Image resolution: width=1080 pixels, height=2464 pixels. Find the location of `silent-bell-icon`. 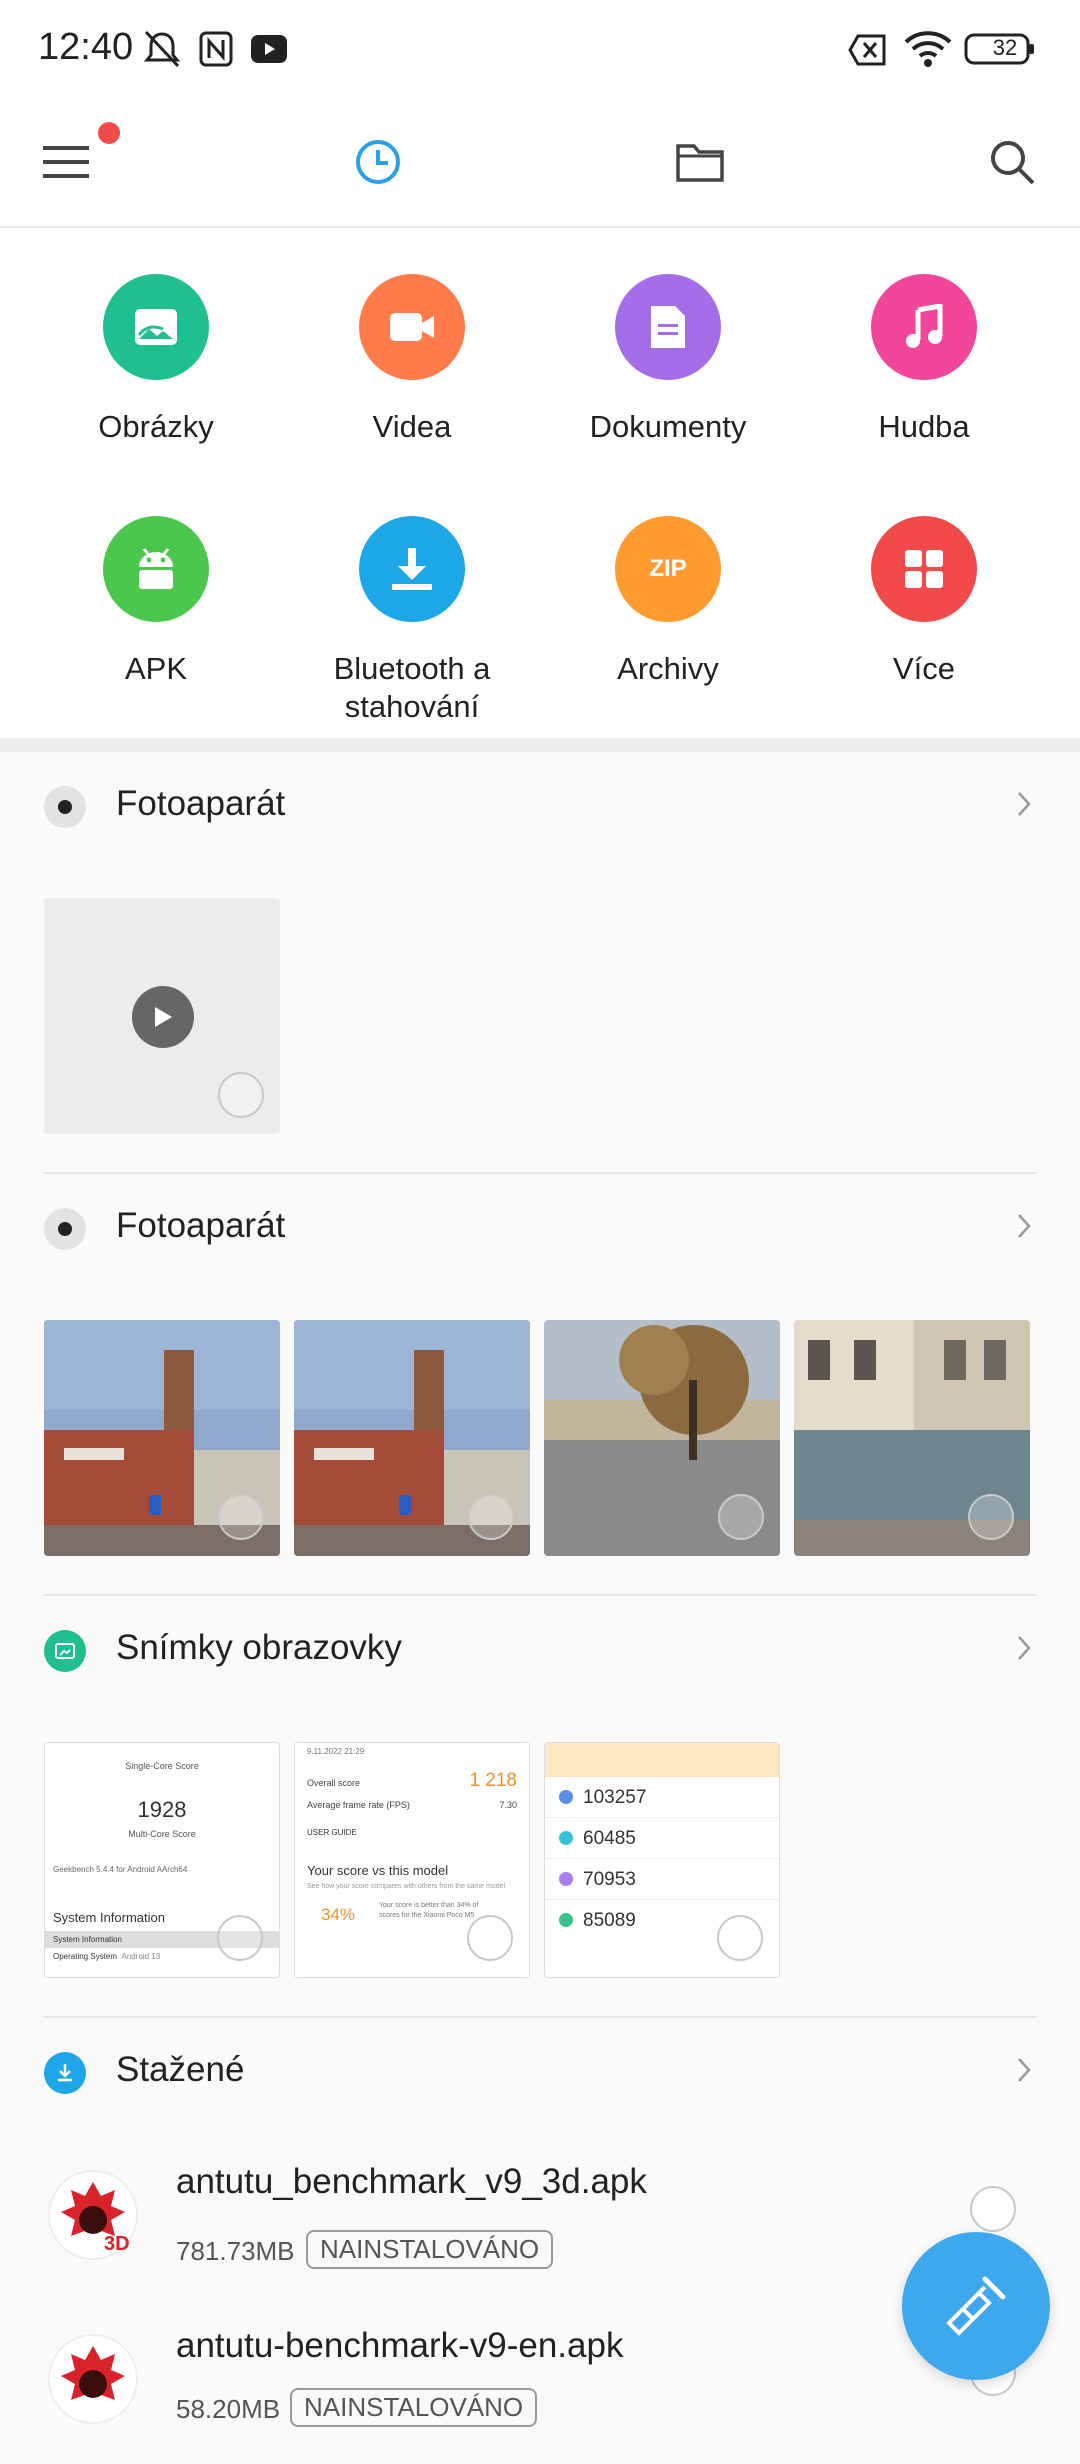

silent-bell-icon is located at coordinates (162, 51).